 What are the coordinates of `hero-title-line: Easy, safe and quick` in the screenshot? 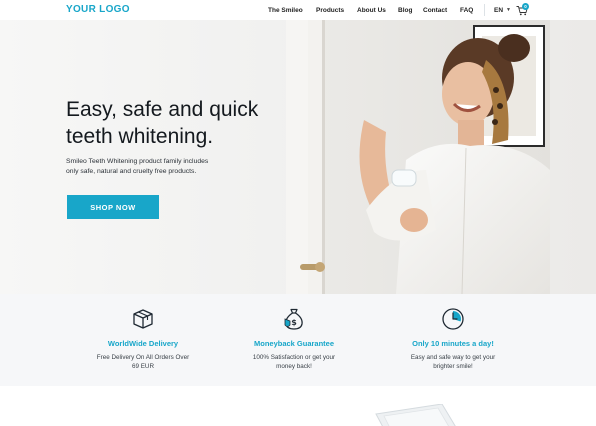 It's located at (162, 109).